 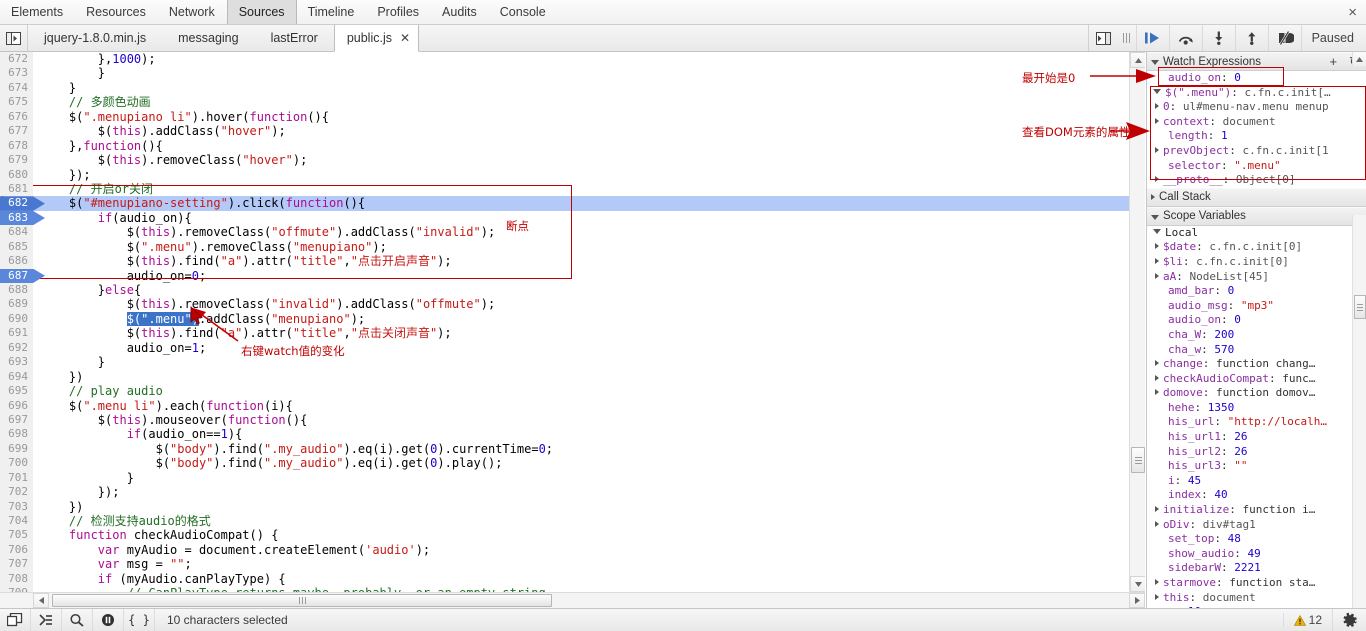 I want to click on add-watch-expression-button: +, so click(x=1334, y=61).